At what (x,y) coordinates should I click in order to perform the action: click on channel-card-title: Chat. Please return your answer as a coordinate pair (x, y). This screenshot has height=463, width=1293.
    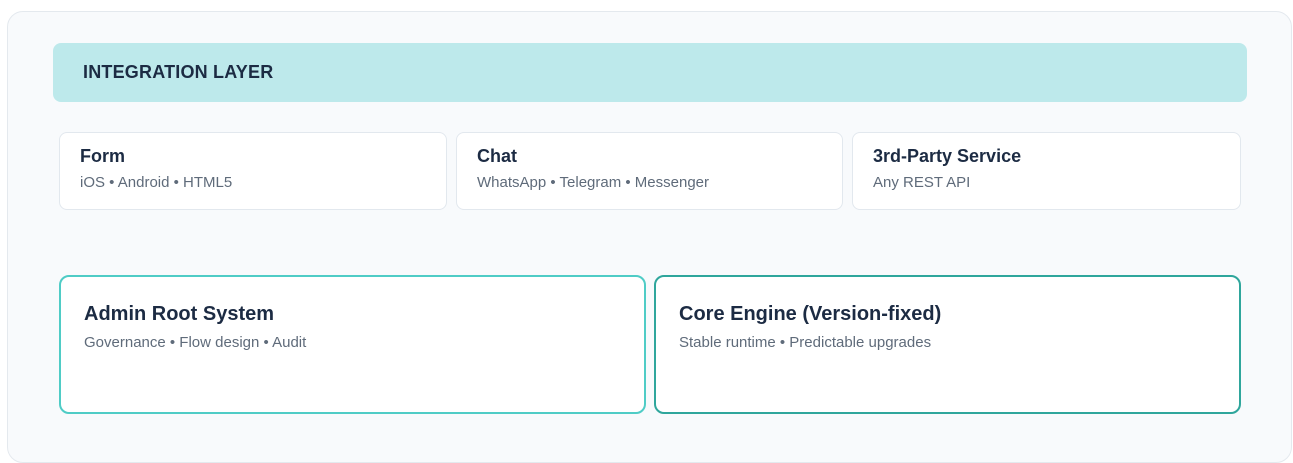
    Looking at the image, I should click on (497, 156).